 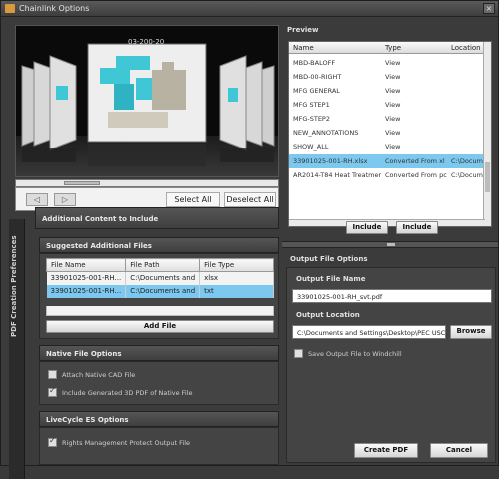 What do you see at coordinates (314, 63) in the screenshot?
I see `item-name: MBD-BALOFF` at bounding box center [314, 63].